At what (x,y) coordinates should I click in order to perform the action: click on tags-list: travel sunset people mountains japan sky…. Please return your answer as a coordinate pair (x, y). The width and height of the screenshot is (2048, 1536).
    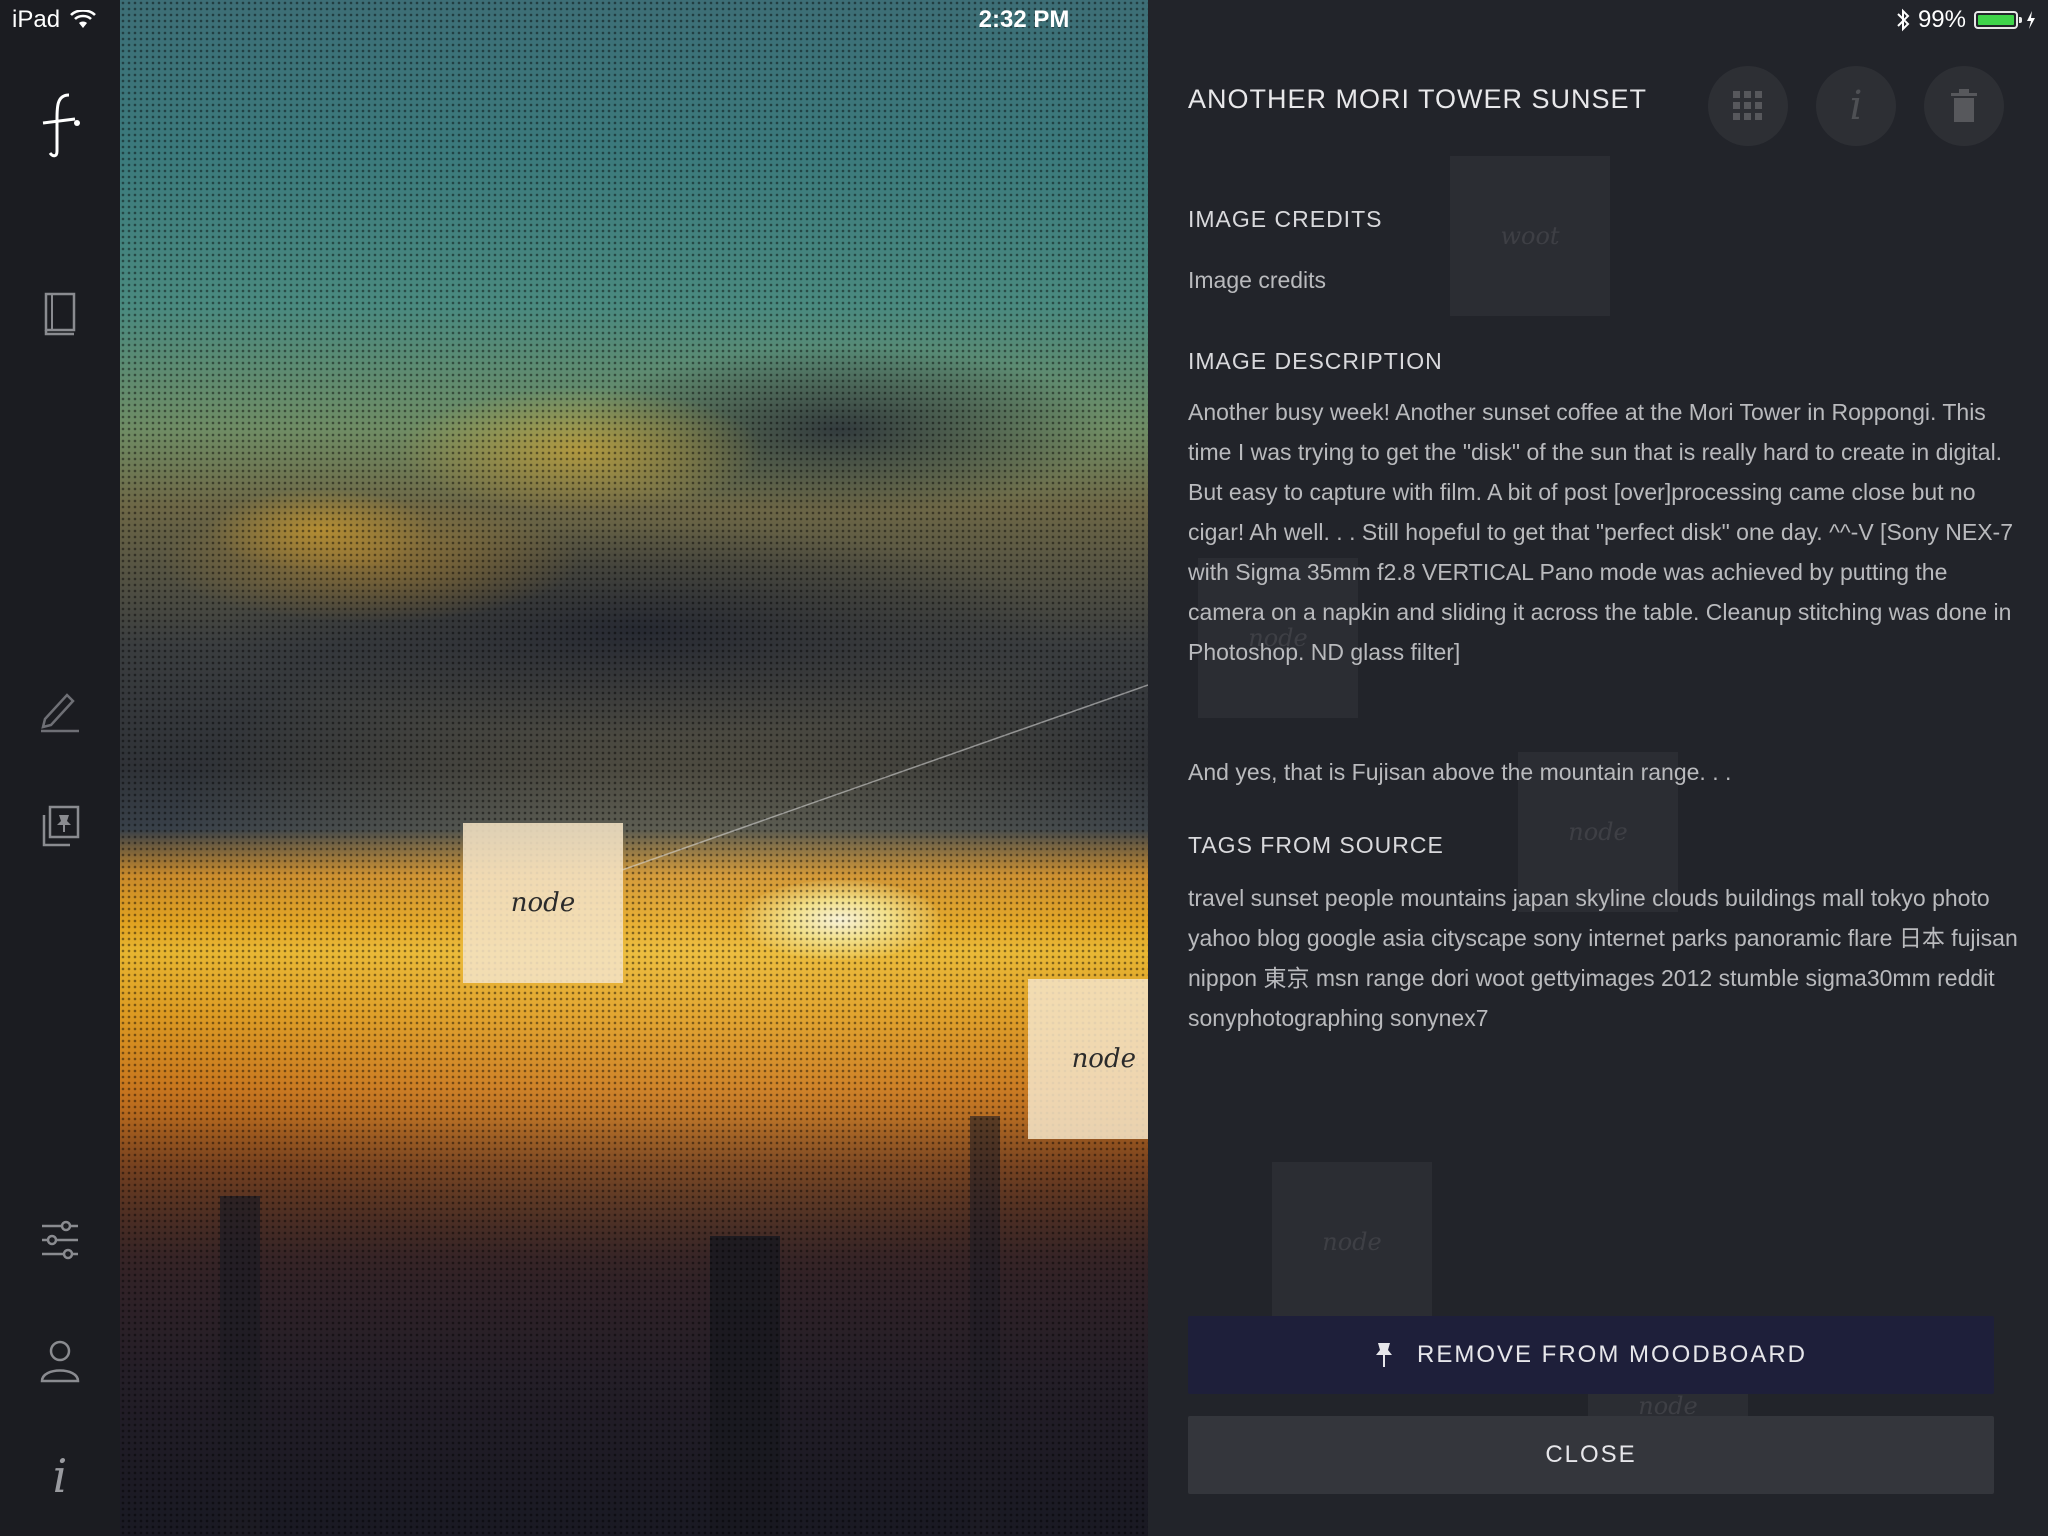
    Looking at the image, I should click on (1603, 958).